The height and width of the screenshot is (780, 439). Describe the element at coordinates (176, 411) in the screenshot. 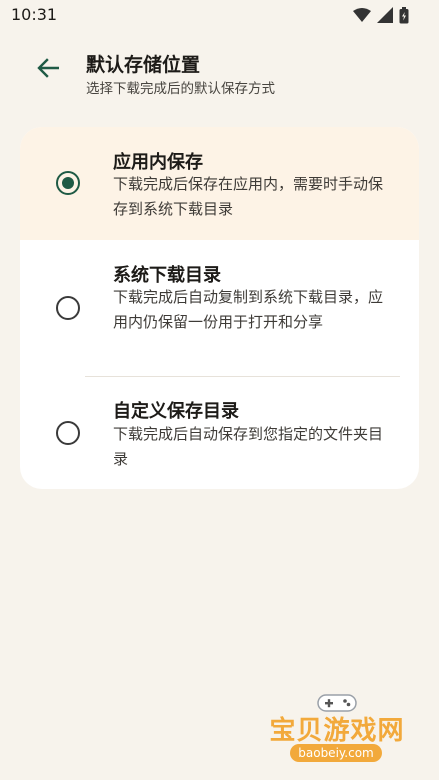

I see `option-title: 自定义保存目录` at that location.